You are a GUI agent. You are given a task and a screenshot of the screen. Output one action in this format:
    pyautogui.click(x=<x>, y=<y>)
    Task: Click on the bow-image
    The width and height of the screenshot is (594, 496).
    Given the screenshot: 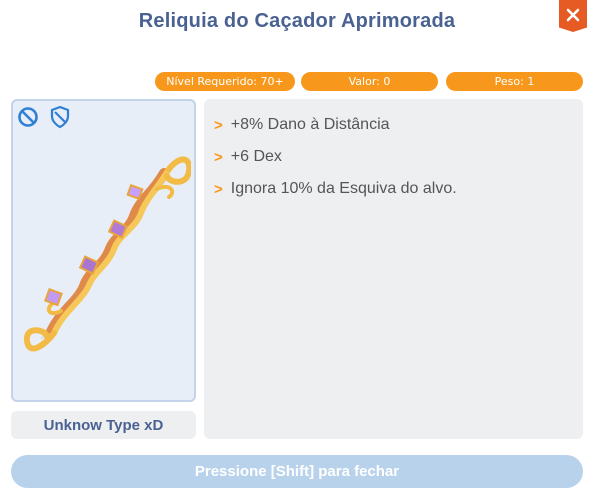 What is the action you would take?
    pyautogui.click(x=107, y=254)
    